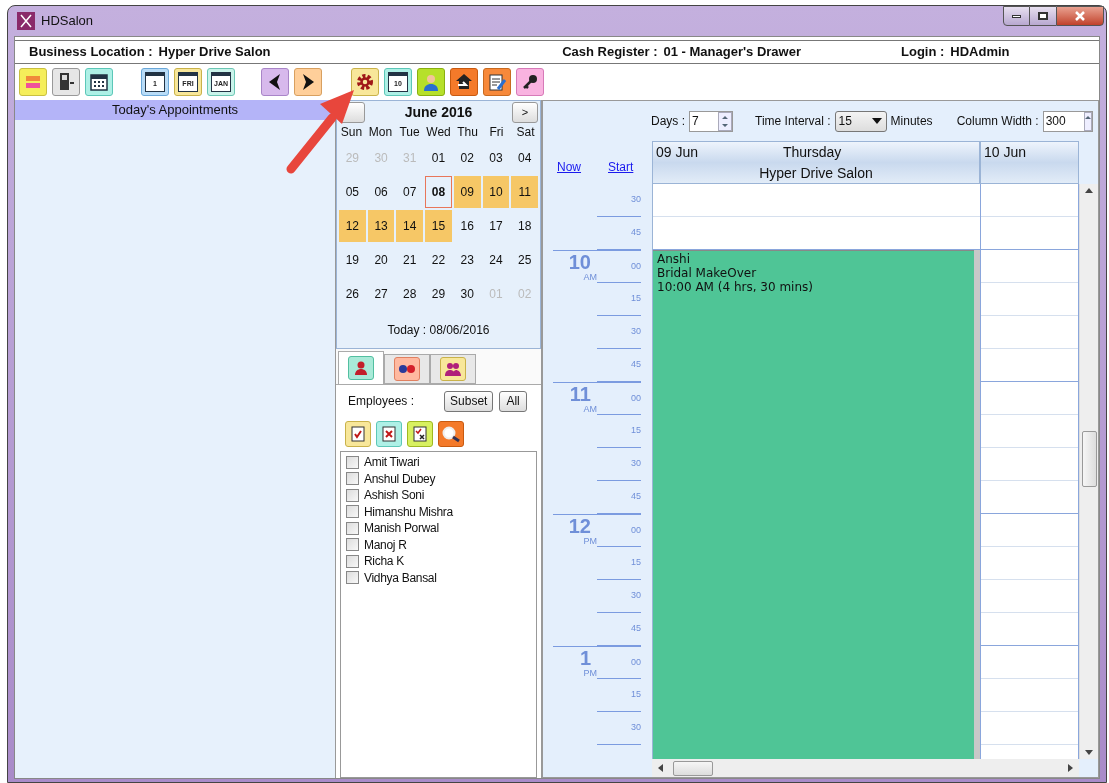 The width and height of the screenshot is (1109, 783). Describe the element at coordinates (496, 158) in the screenshot. I see `calendar-day: 03` at that location.